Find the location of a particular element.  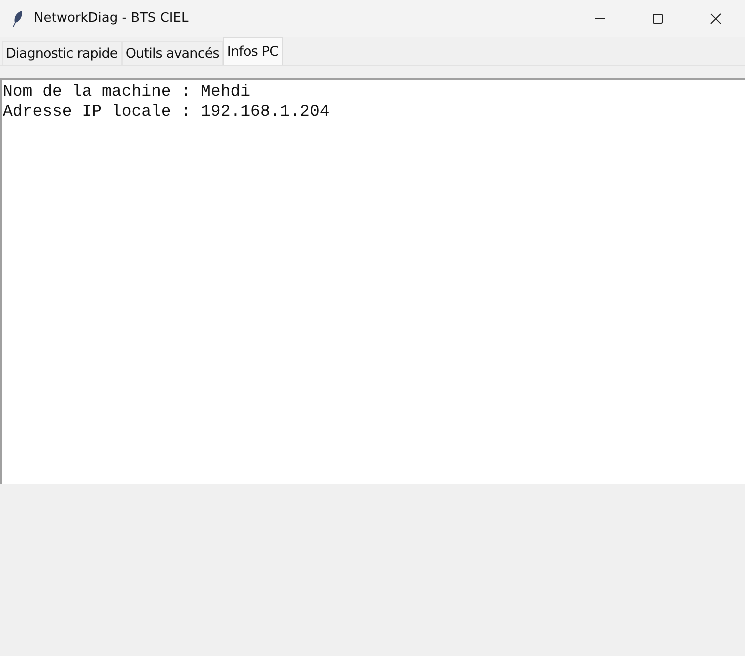

minimize-icon is located at coordinates (600, 18).